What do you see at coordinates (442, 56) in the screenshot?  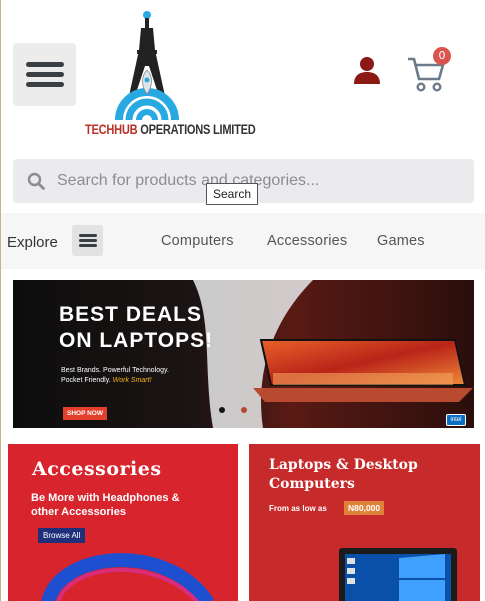 I see `cart-count-badge: 0` at bounding box center [442, 56].